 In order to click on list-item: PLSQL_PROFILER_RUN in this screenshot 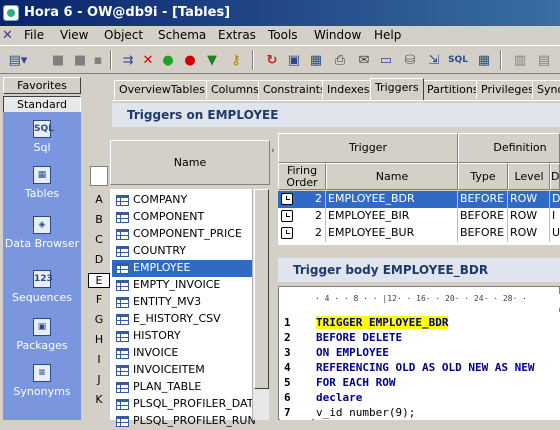, I will do `click(184, 421)`.